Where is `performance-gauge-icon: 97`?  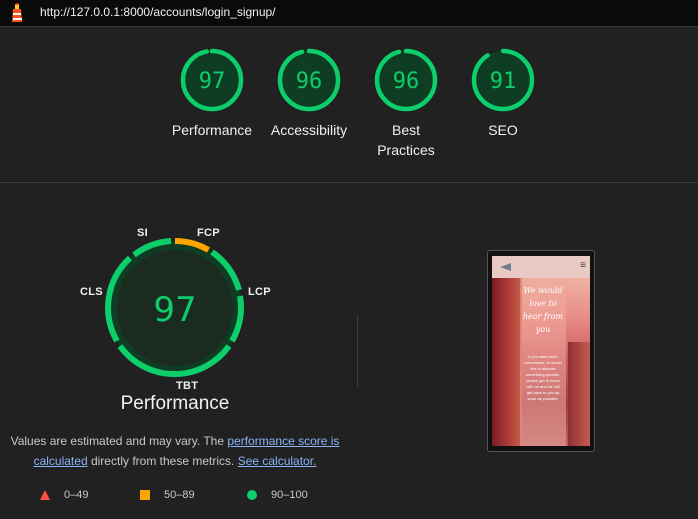 performance-gauge-icon: 97 is located at coordinates (174, 307).